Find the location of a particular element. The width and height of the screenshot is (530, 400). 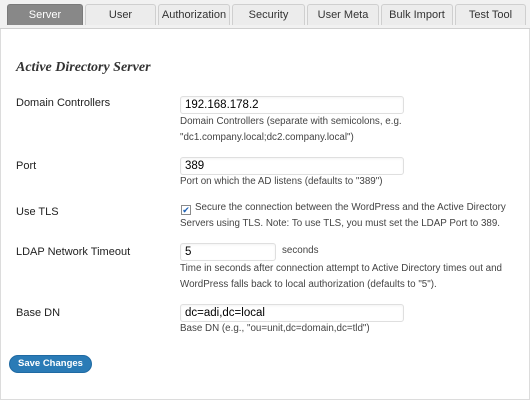

tab-user: User is located at coordinates (120, 14).